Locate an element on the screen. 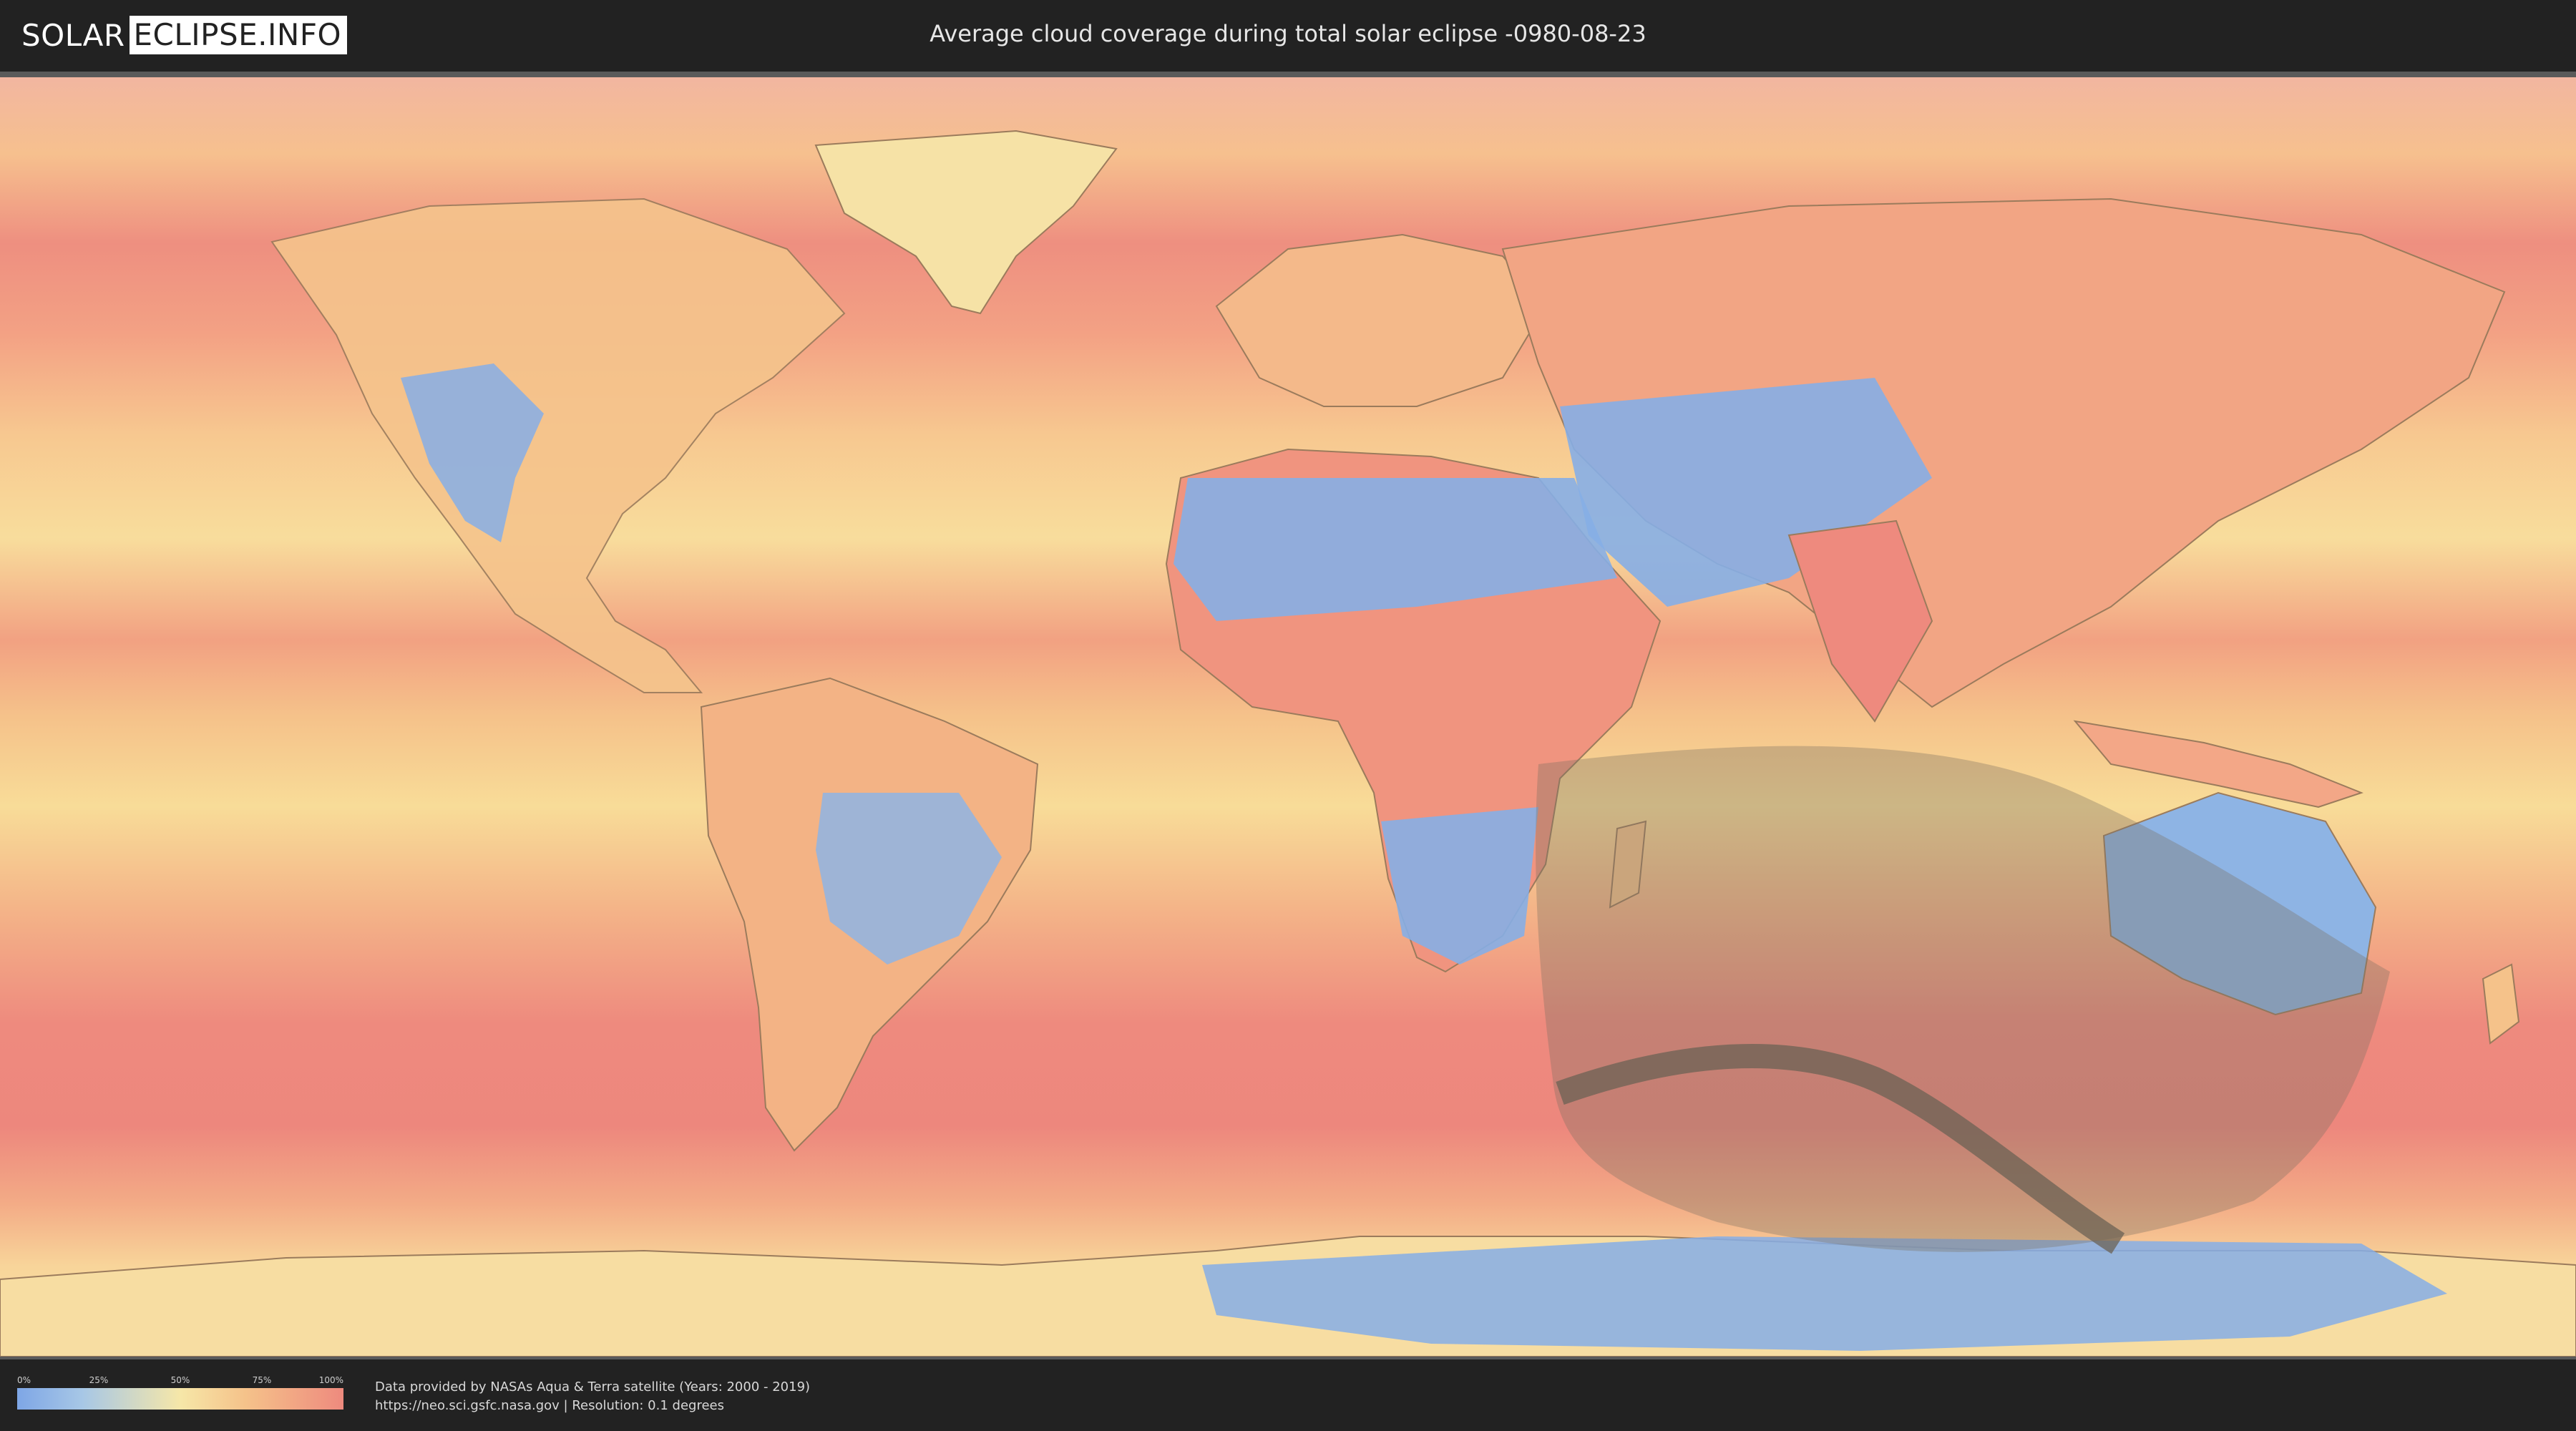  legend-tick-50: 50% is located at coordinates (180, 1380).